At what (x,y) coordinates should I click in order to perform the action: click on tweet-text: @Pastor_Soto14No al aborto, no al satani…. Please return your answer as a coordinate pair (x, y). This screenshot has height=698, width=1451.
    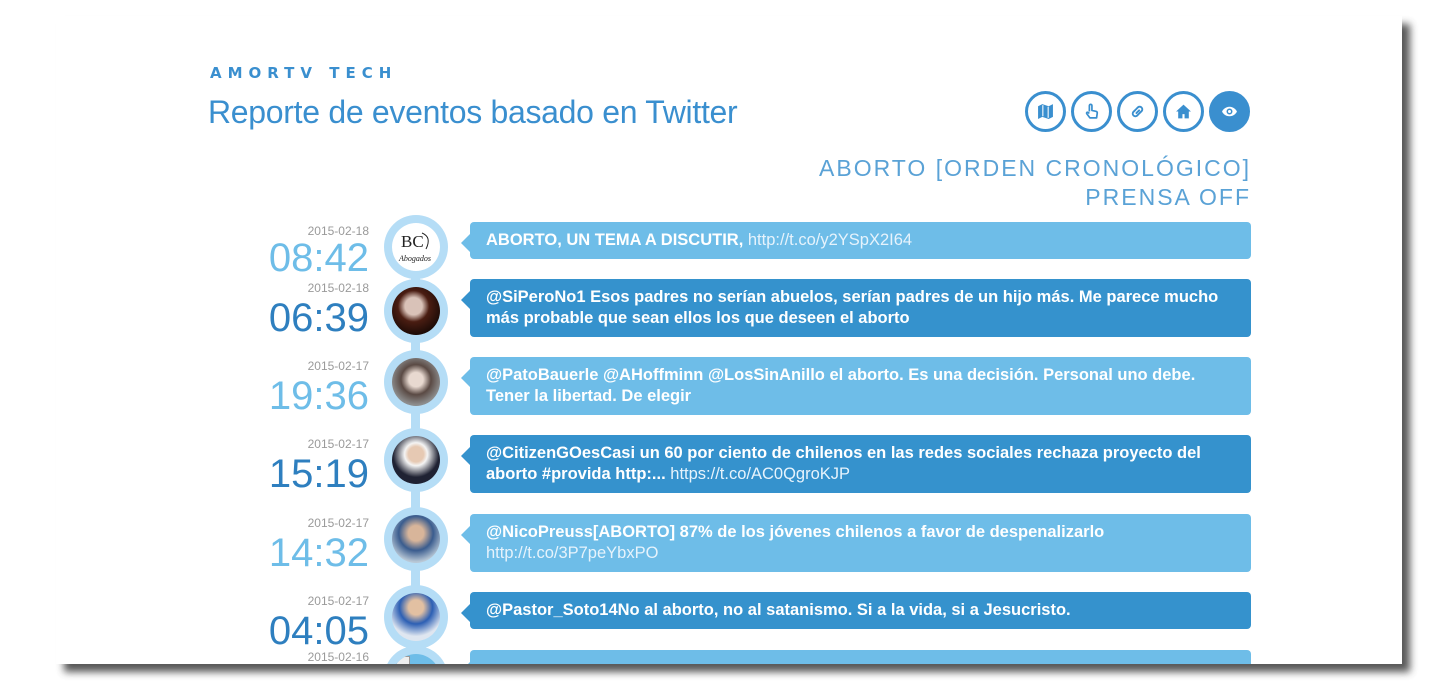
    Looking at the image, I should click on (778, 610).